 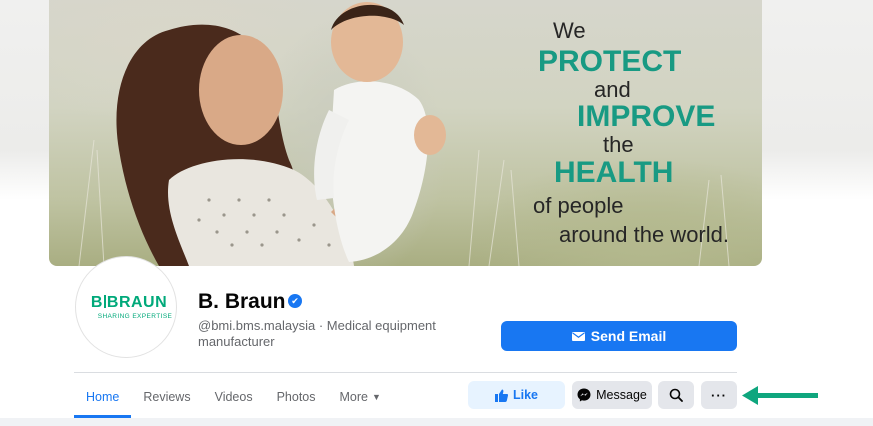 I want to click on message-button: Message, so click(x=612, y=395).